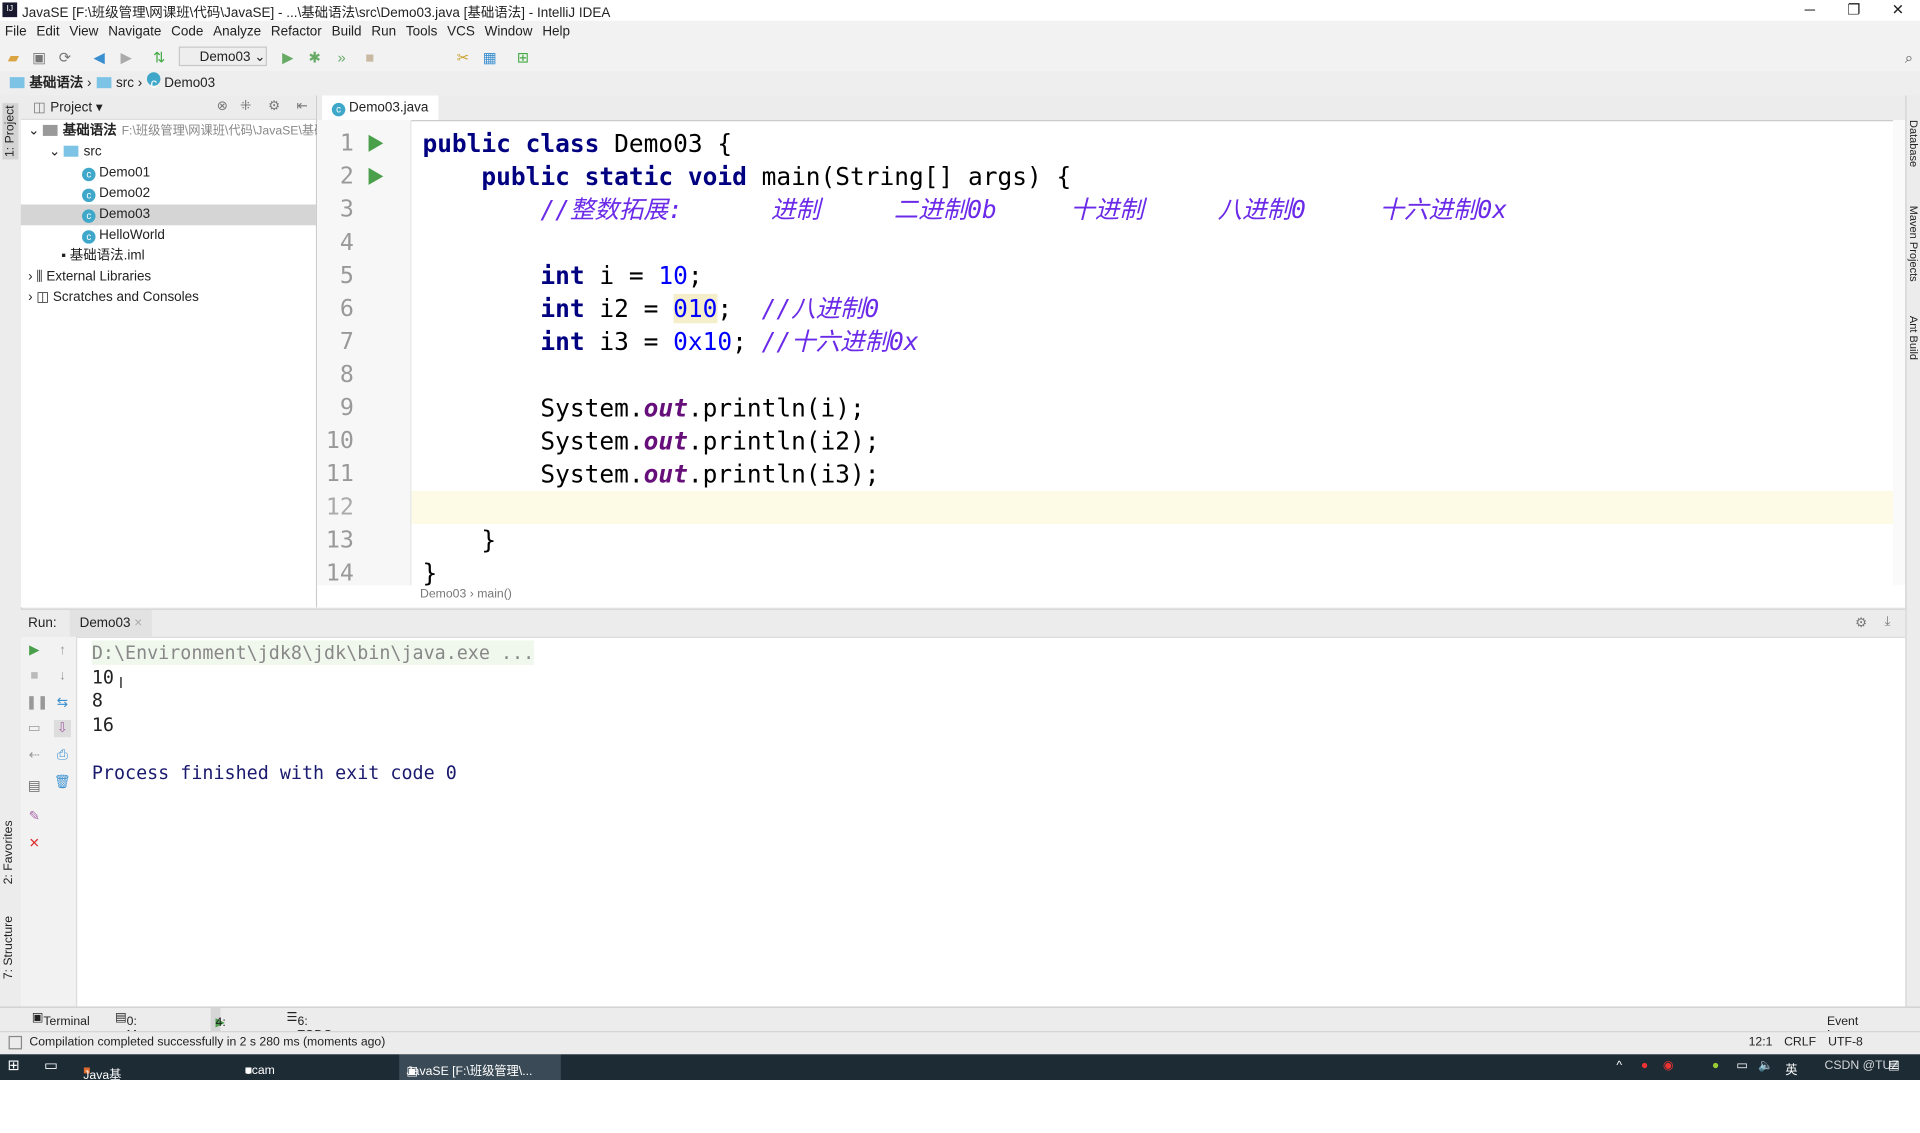  What do you see at coordinates (8, 947) in the screenshot?
I see `structure-tool-button: 7: Structure` at bounding box center [8, 947].